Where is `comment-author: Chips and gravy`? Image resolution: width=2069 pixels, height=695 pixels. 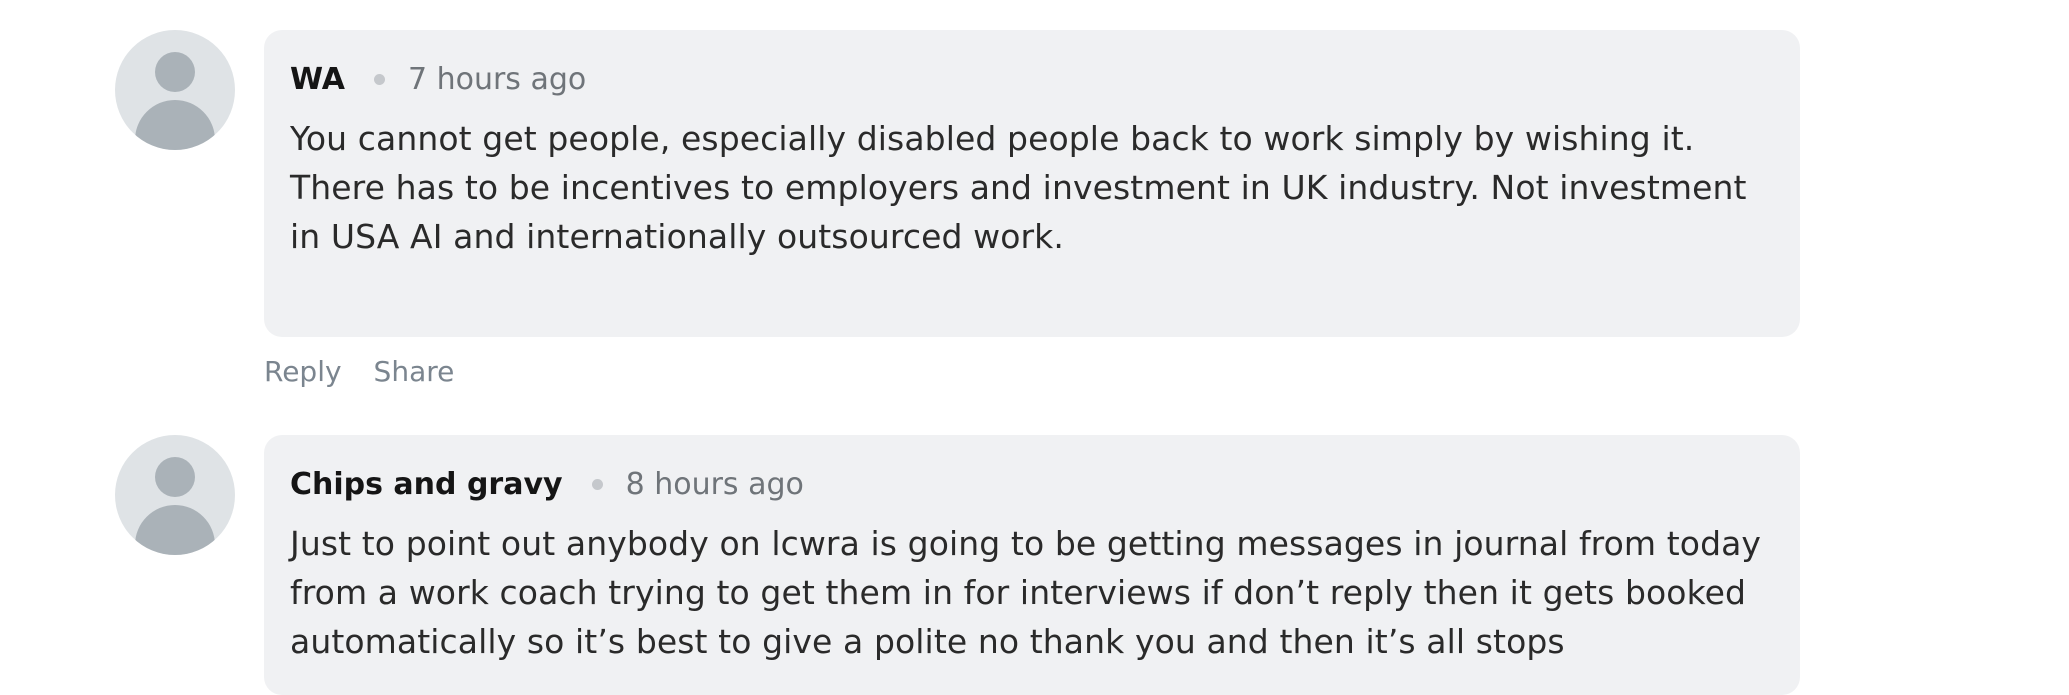
comment-author: Chips and gravy is located at coordinates (426, 484).